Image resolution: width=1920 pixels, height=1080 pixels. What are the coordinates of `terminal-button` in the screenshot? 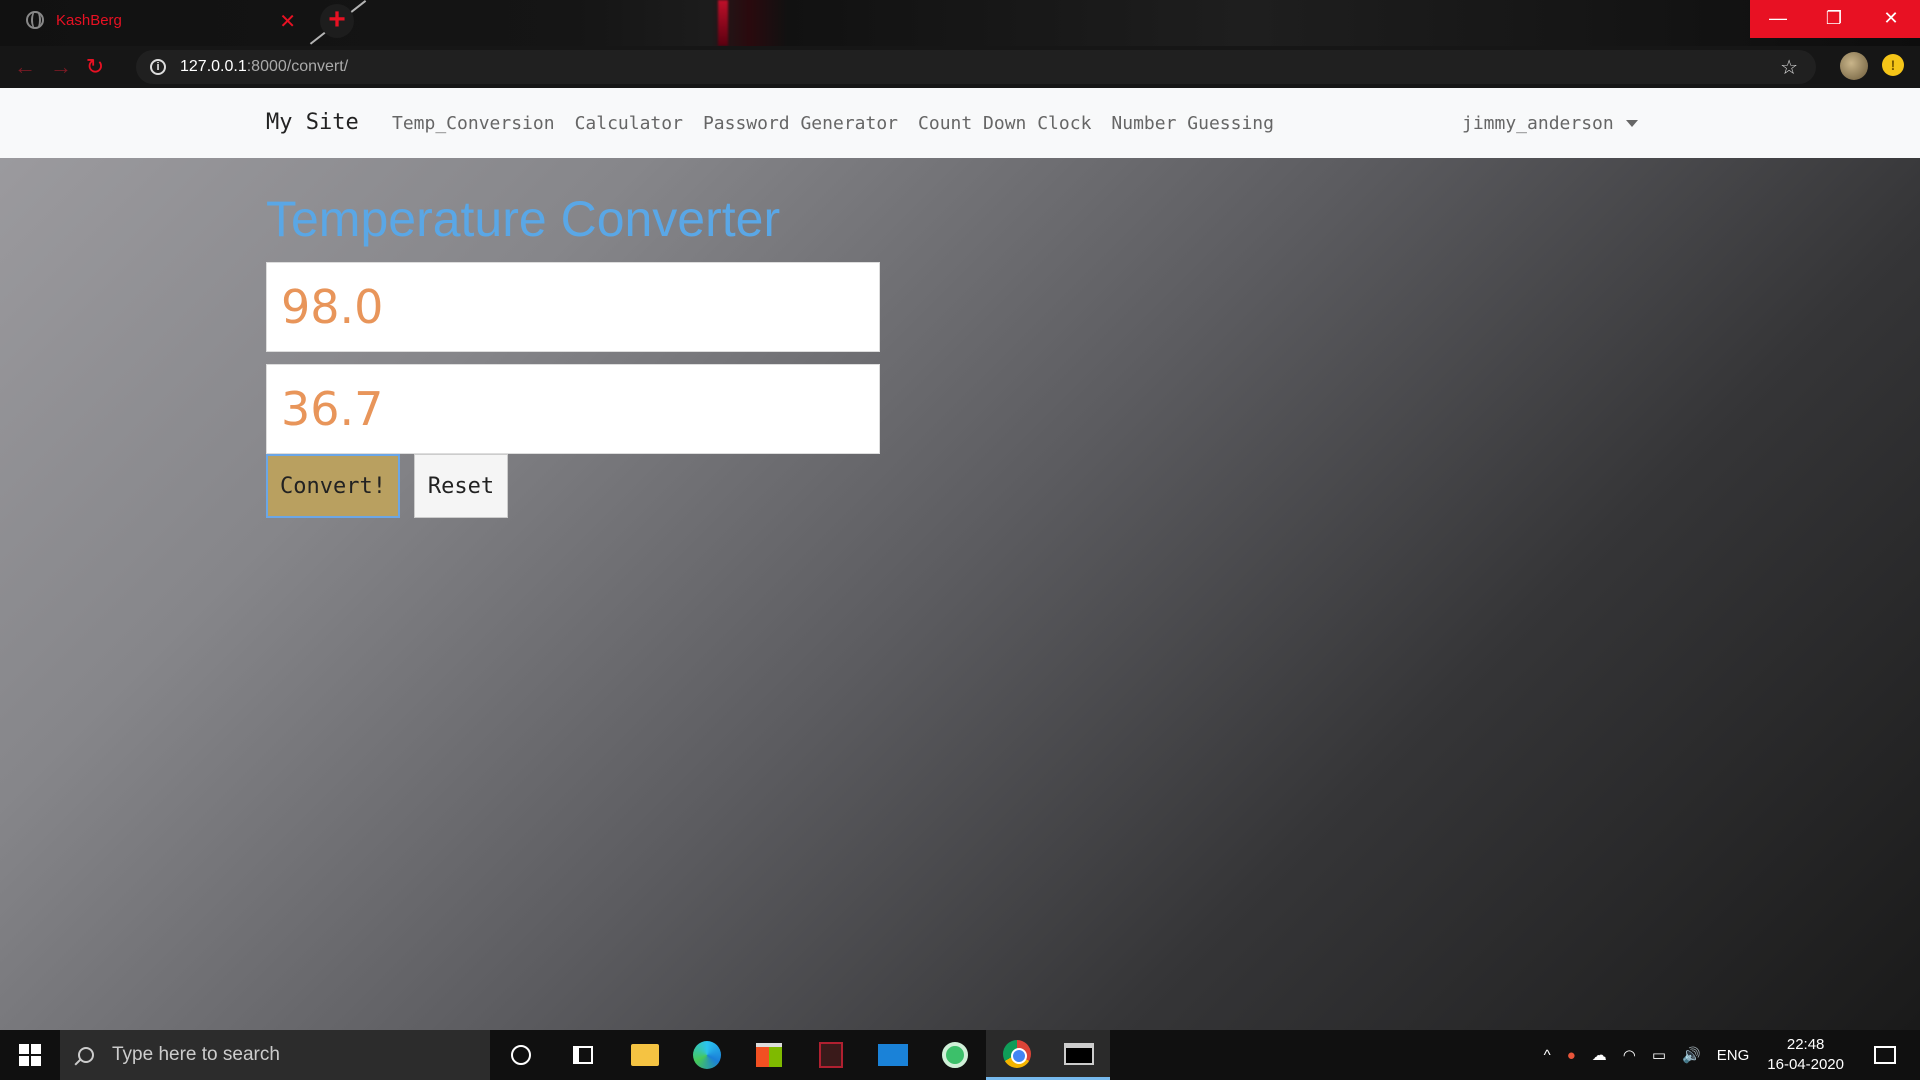 It's located at (1079, 1055).